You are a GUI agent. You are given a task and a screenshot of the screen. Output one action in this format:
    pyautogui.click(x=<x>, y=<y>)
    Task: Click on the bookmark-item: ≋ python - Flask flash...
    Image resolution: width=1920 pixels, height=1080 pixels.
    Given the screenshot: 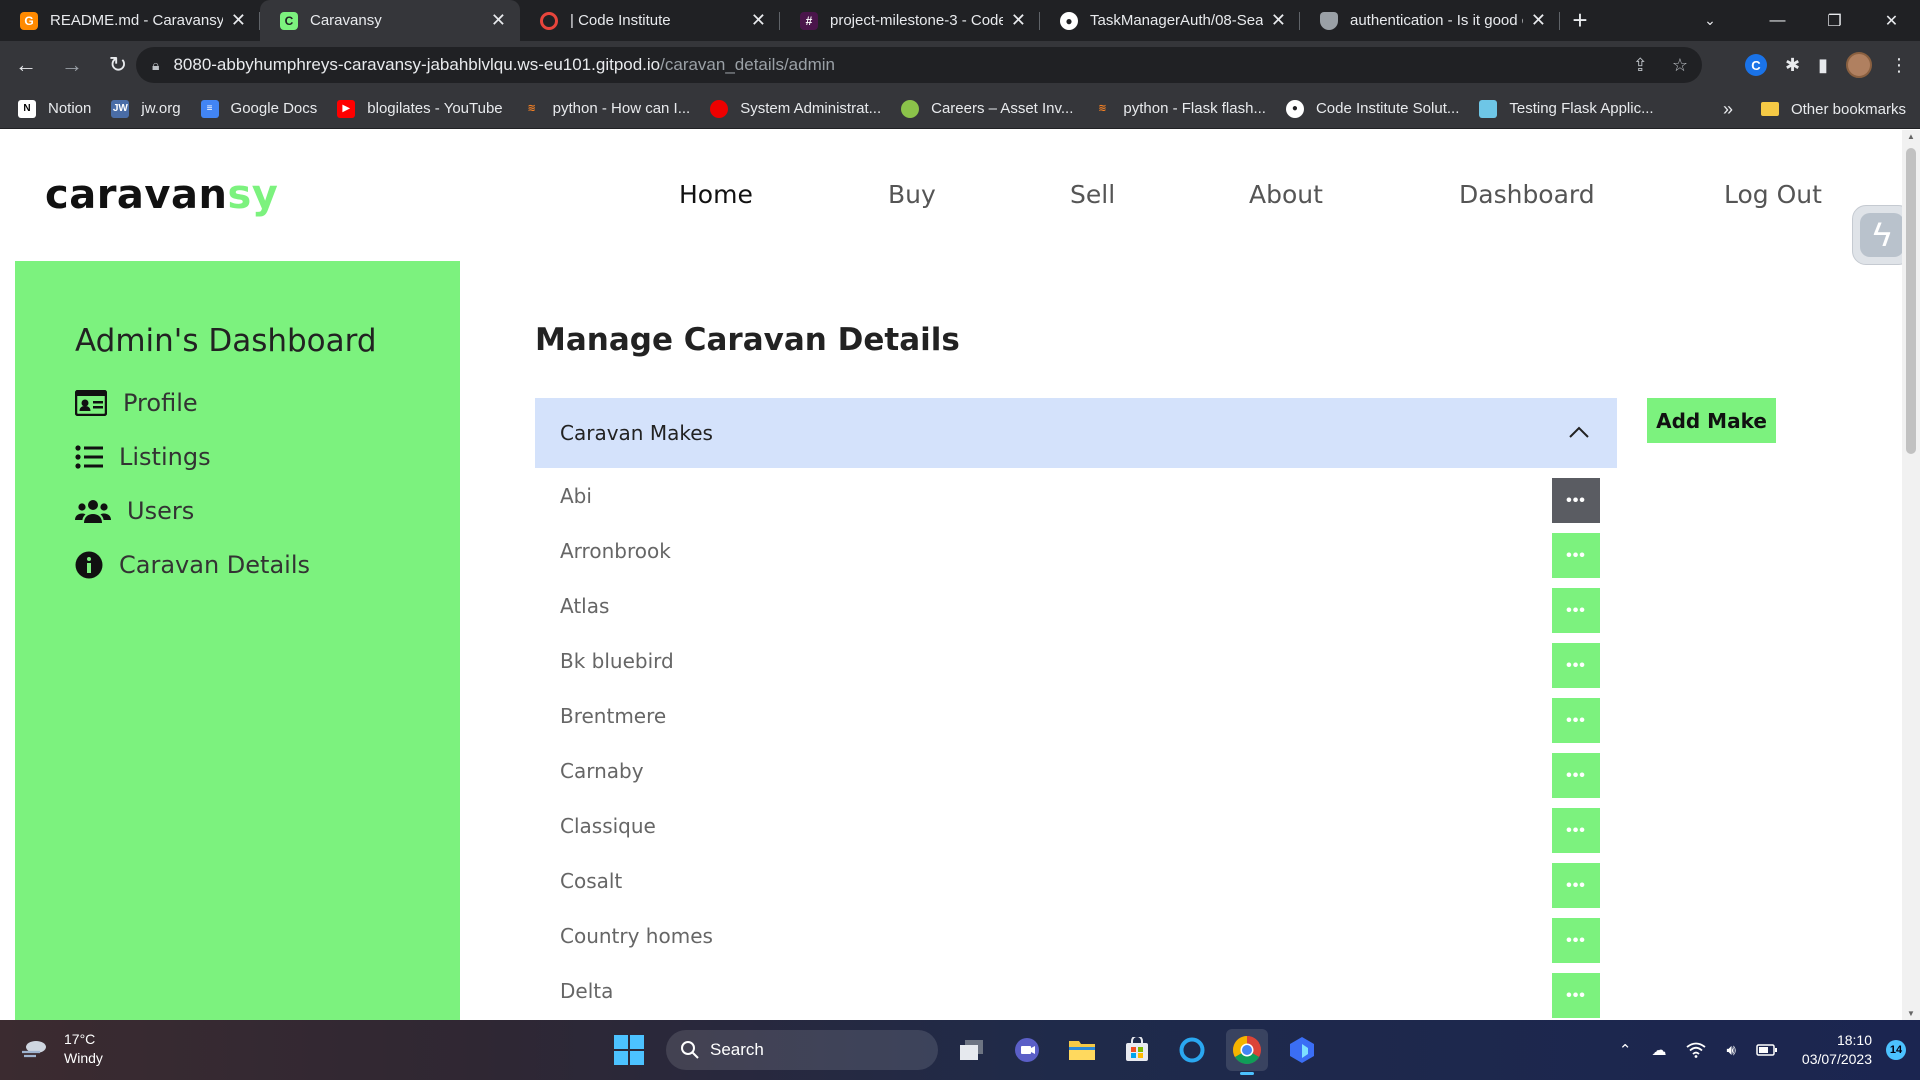 What is the action you would take?
    pyautogui.click(x=1179, y=109)
    